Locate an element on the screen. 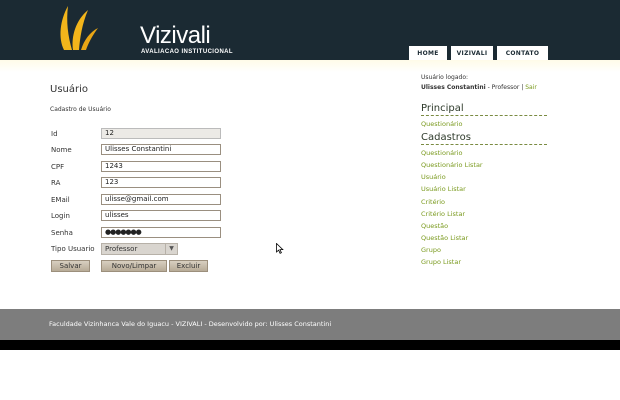 The image size is (620, 400). label-nome: Nome is located at coordinates (61, 150).